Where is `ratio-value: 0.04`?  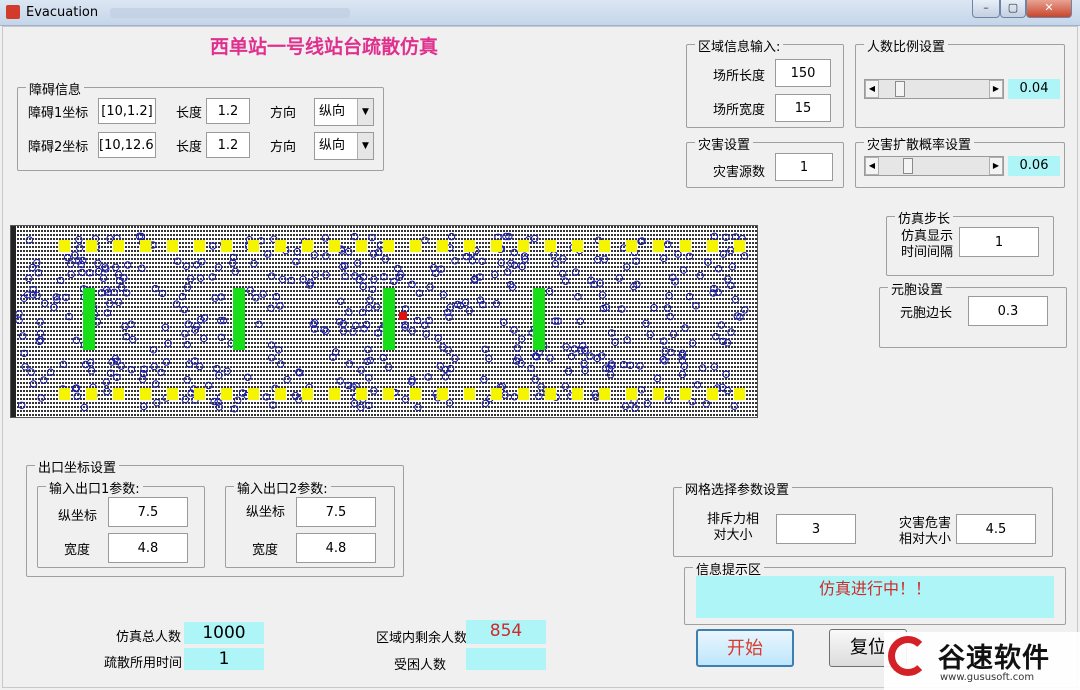
ratio-value: 0.04 is located at coordinates (1034, 89).